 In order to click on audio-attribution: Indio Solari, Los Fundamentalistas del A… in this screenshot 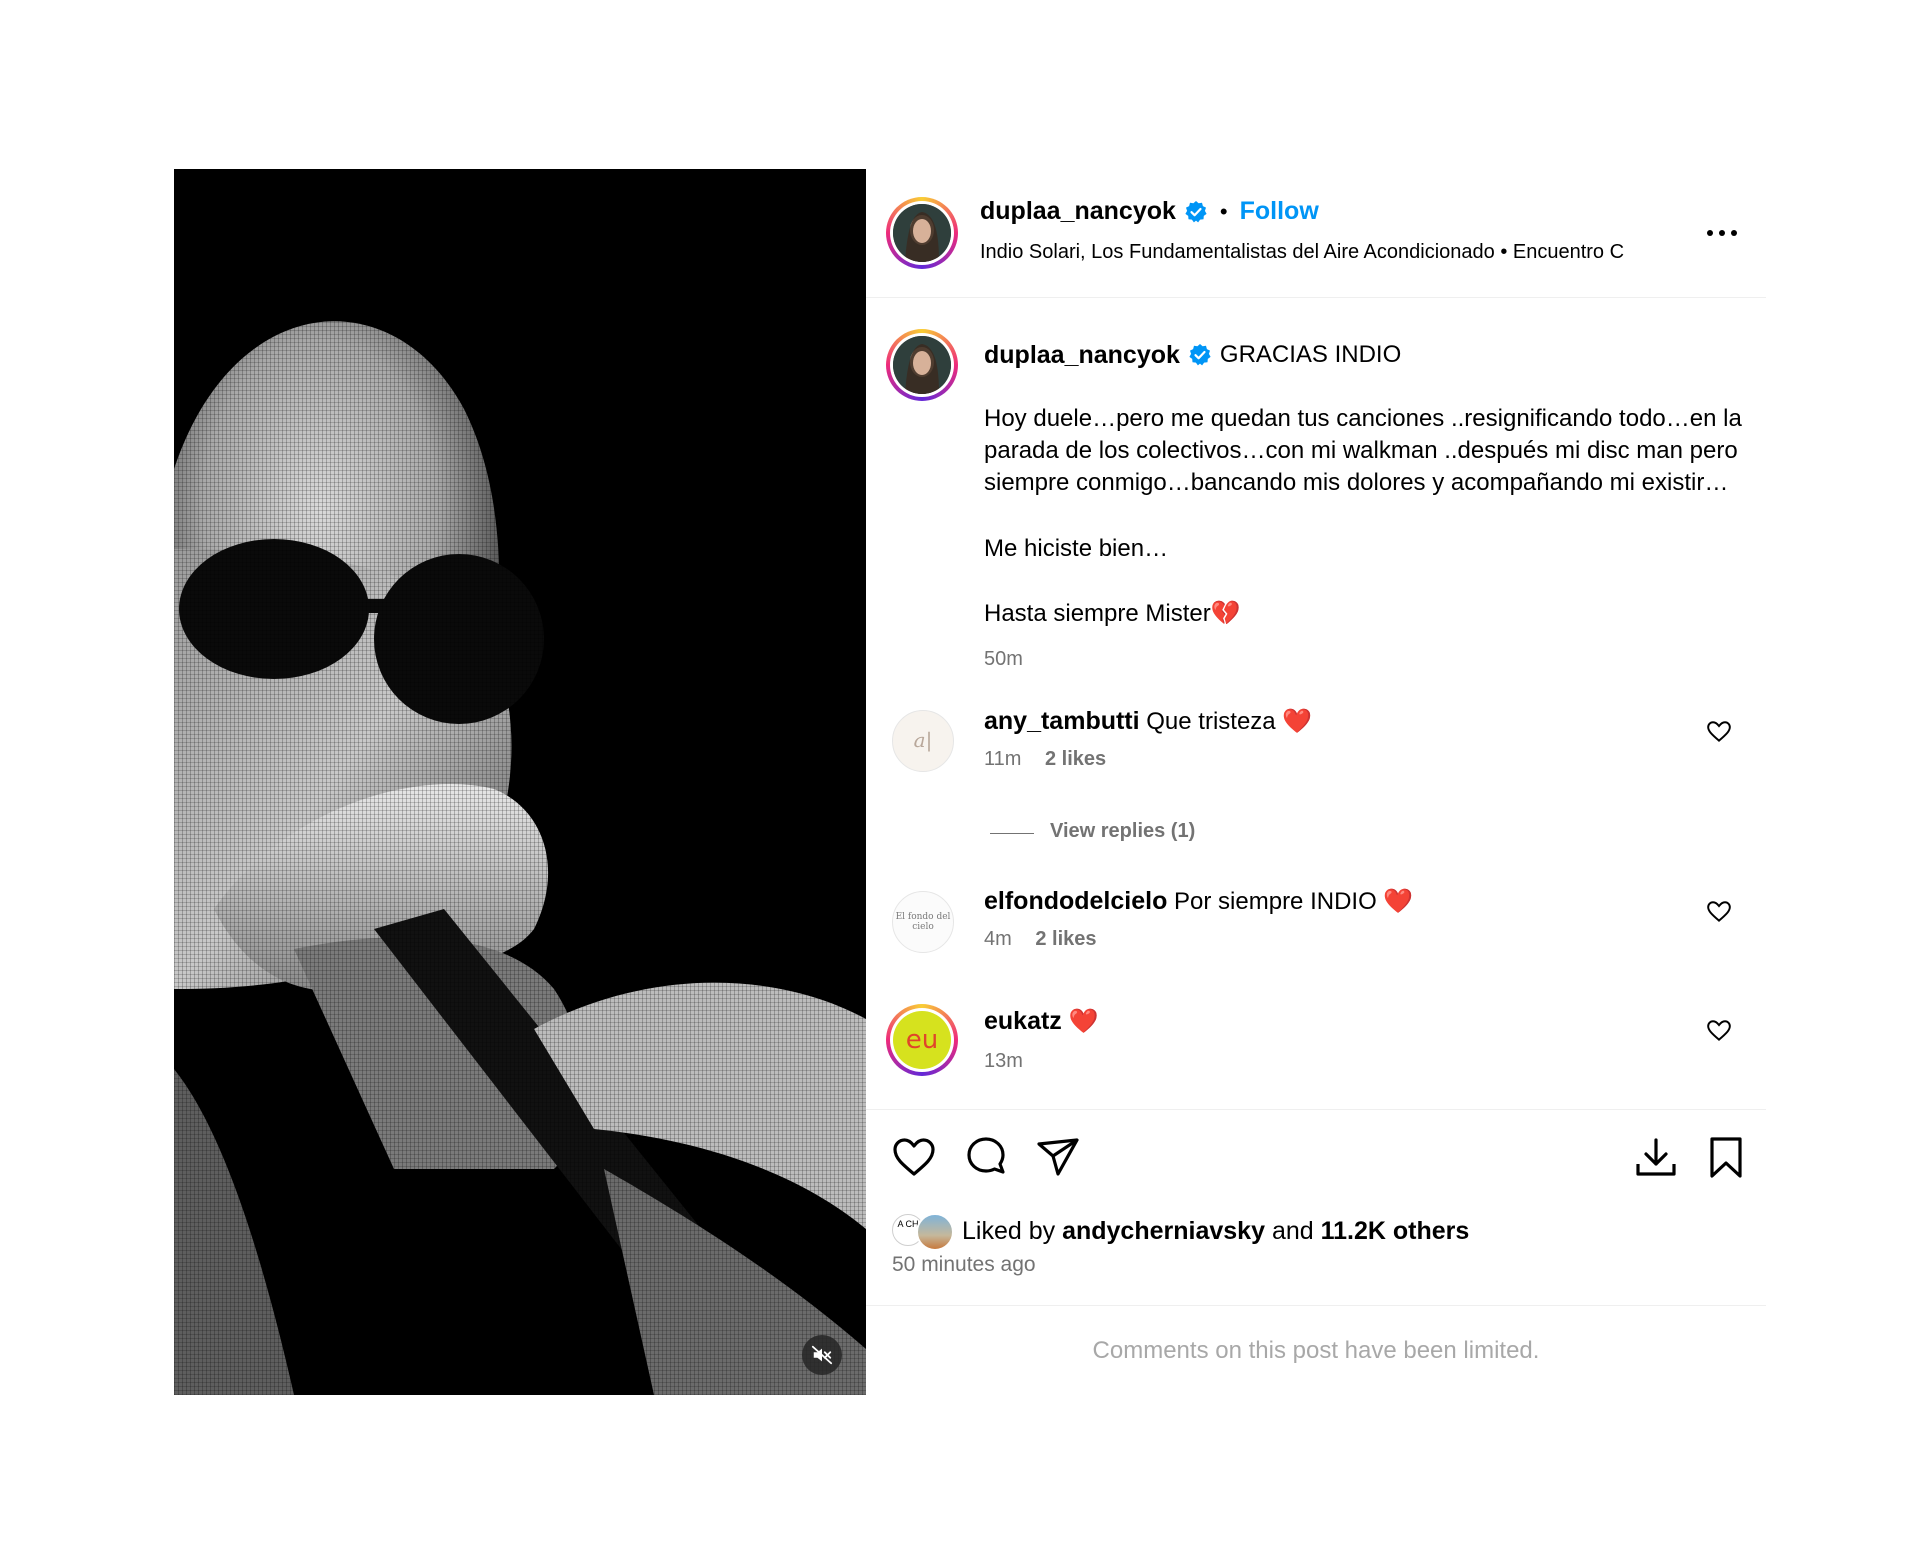, I will do `click(1330, 252)`.